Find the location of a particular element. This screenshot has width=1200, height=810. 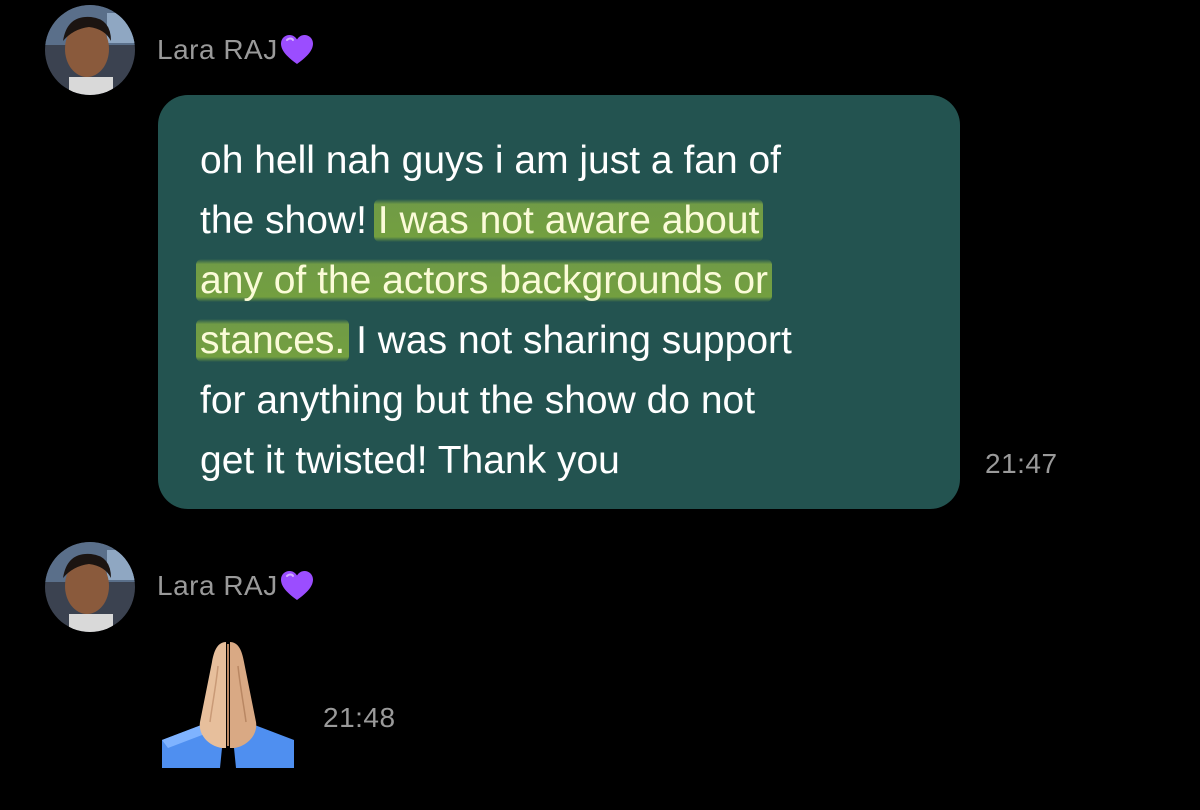

message-line: stances. I was not sharing support is located at coordinates (558, 341).